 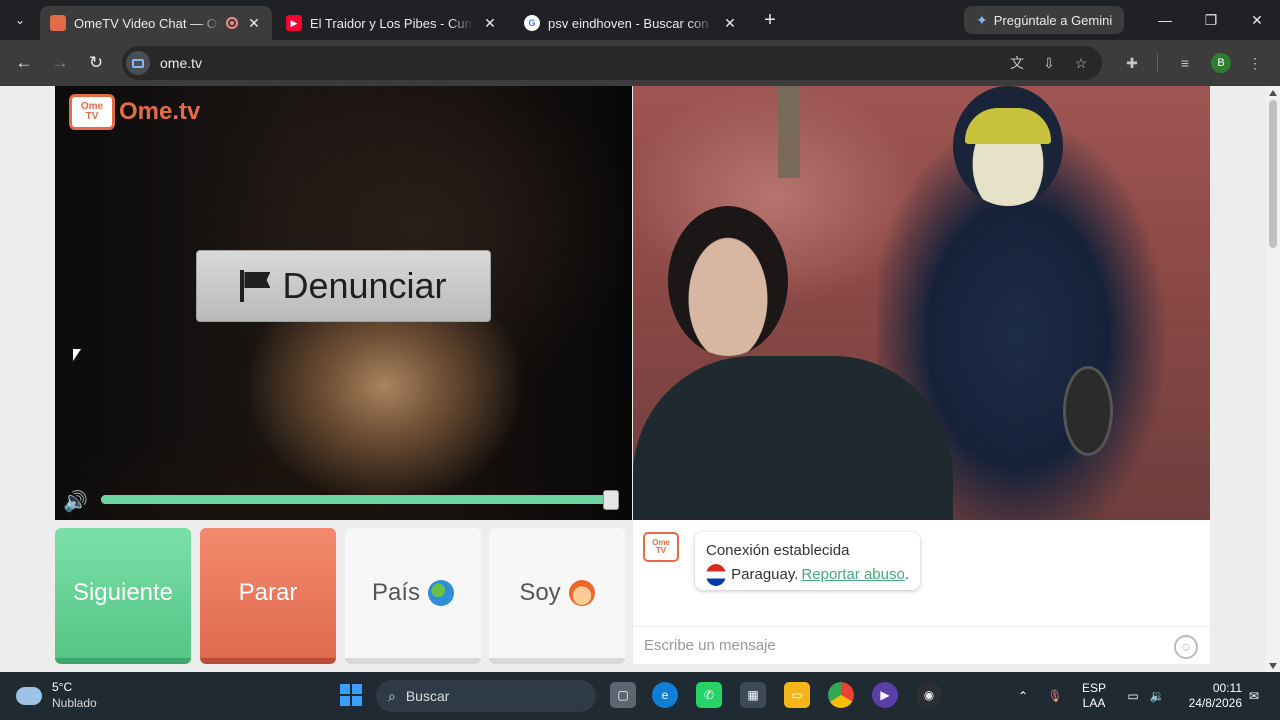 I want to click on volume-speaker-icon: 🔊, so click(x=75, y=501).